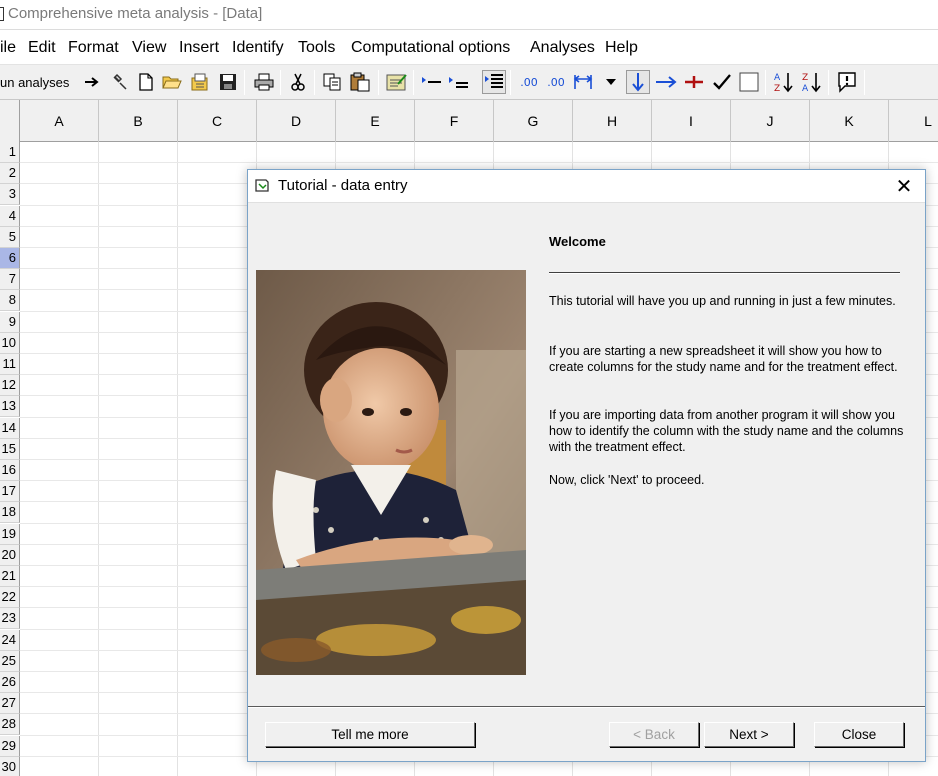  I want to click on tell-me-more-button: Tell me more, so click(370, 734).